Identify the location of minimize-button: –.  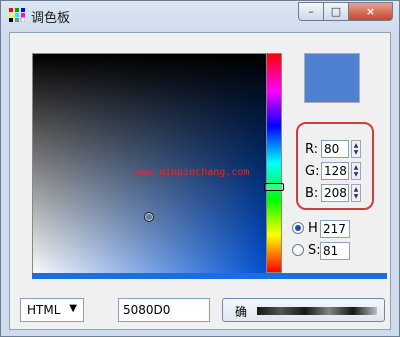
(311, 11).